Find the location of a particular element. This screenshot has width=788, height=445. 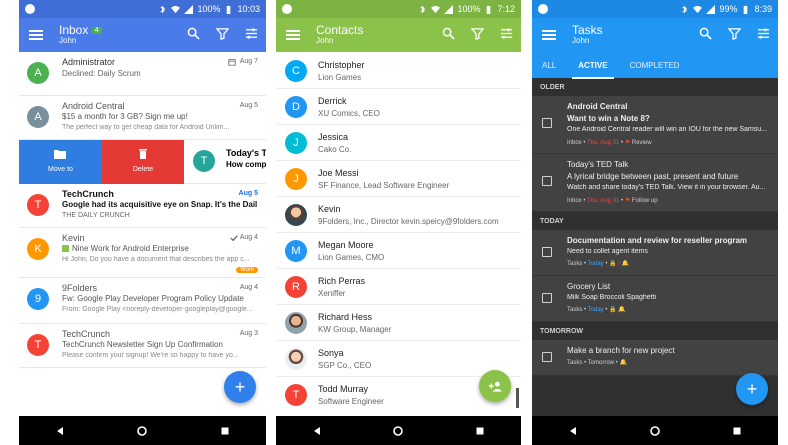

task-desc: Milk Soap Broccoli Spaghetti is located at coordinates (612, 297).